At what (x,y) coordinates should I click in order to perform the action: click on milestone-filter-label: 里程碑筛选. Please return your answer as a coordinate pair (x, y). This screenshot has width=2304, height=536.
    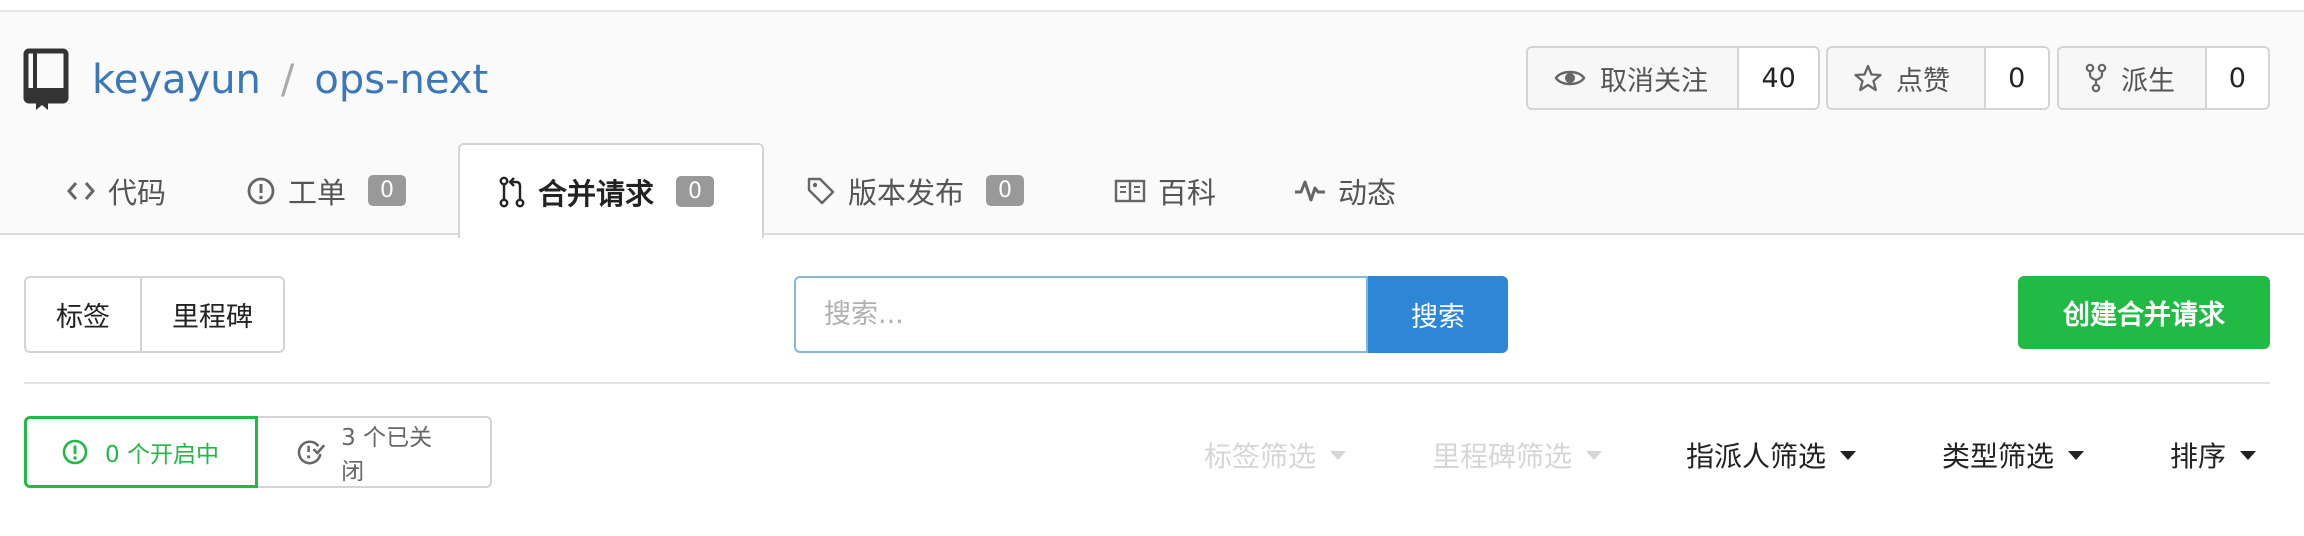
    Looking at the image, I should click on (1502, 456).